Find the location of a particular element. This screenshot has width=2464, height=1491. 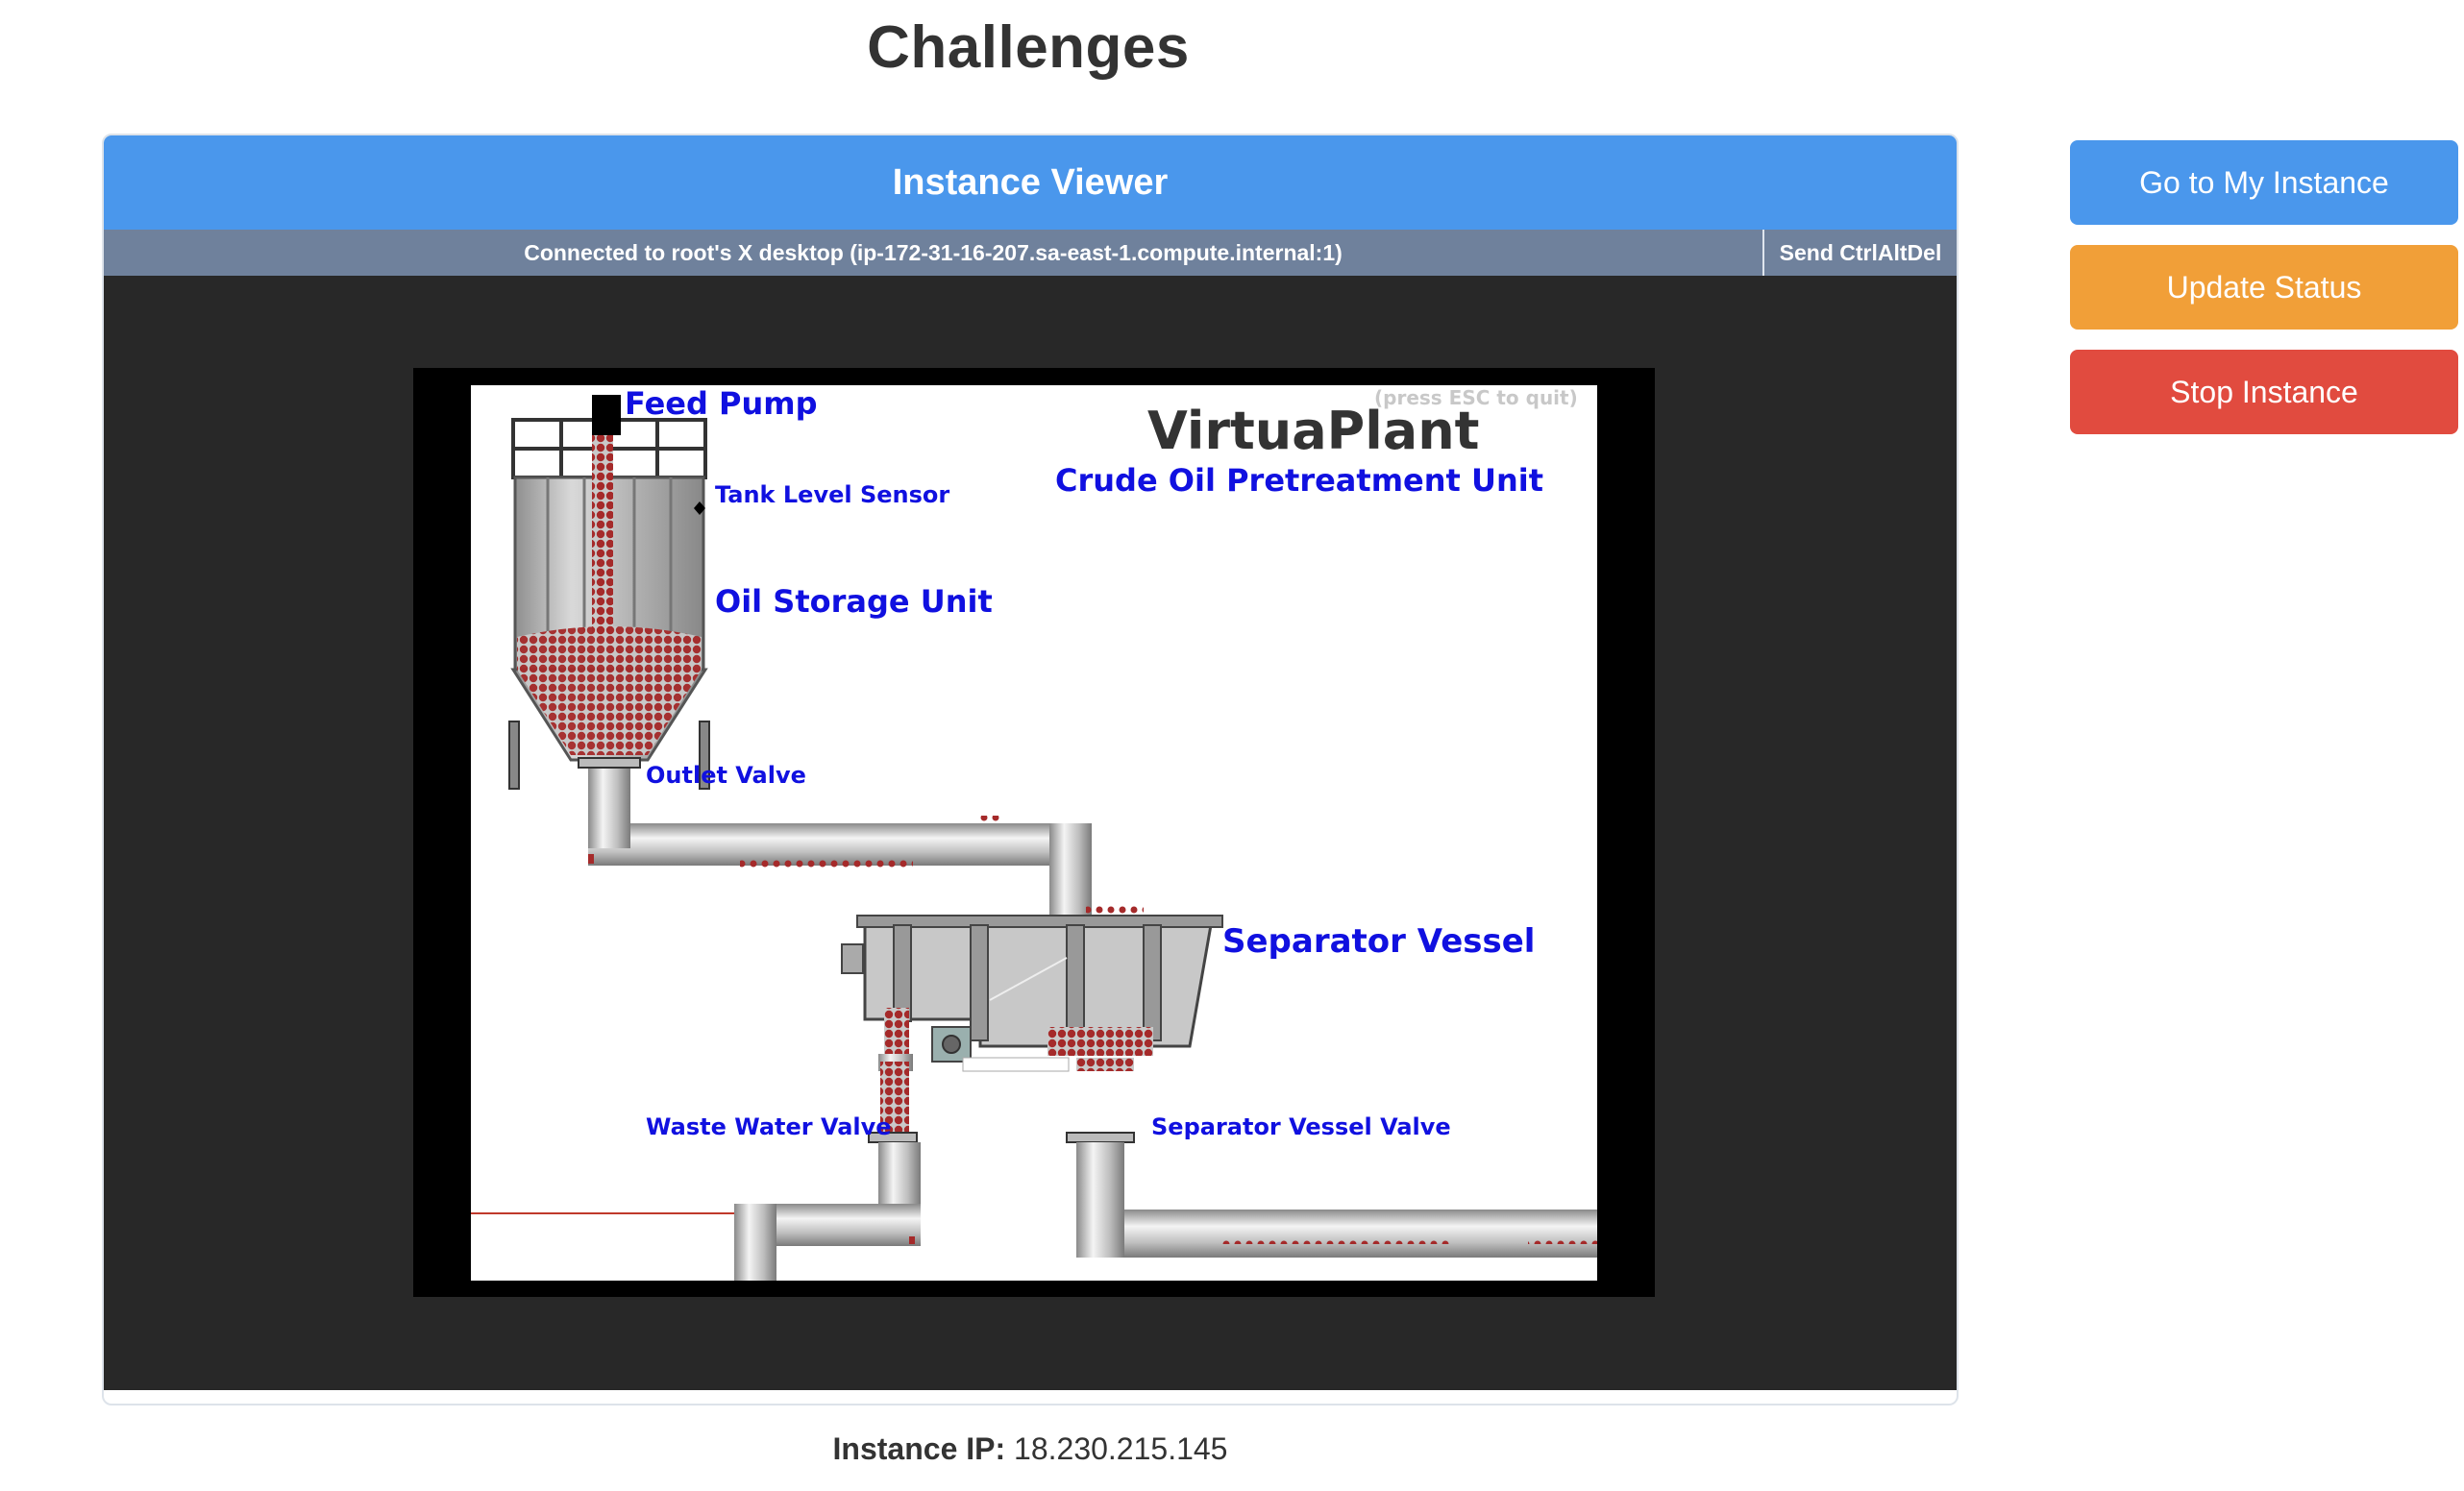

stop-instance-button: Stop Instance is located at coordinates (2264, 392).